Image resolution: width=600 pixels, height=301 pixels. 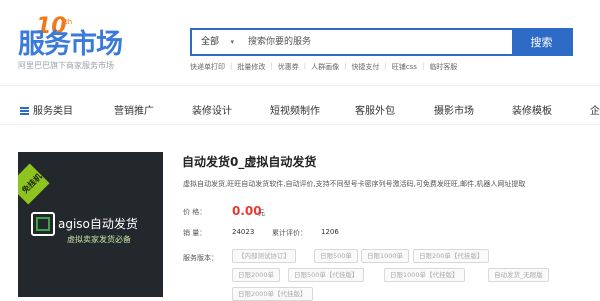 What do you see at coordinates (53, 111) in the screenshot?
I see `nav-item-label: 服务类目` at bounding box center [53, 111].